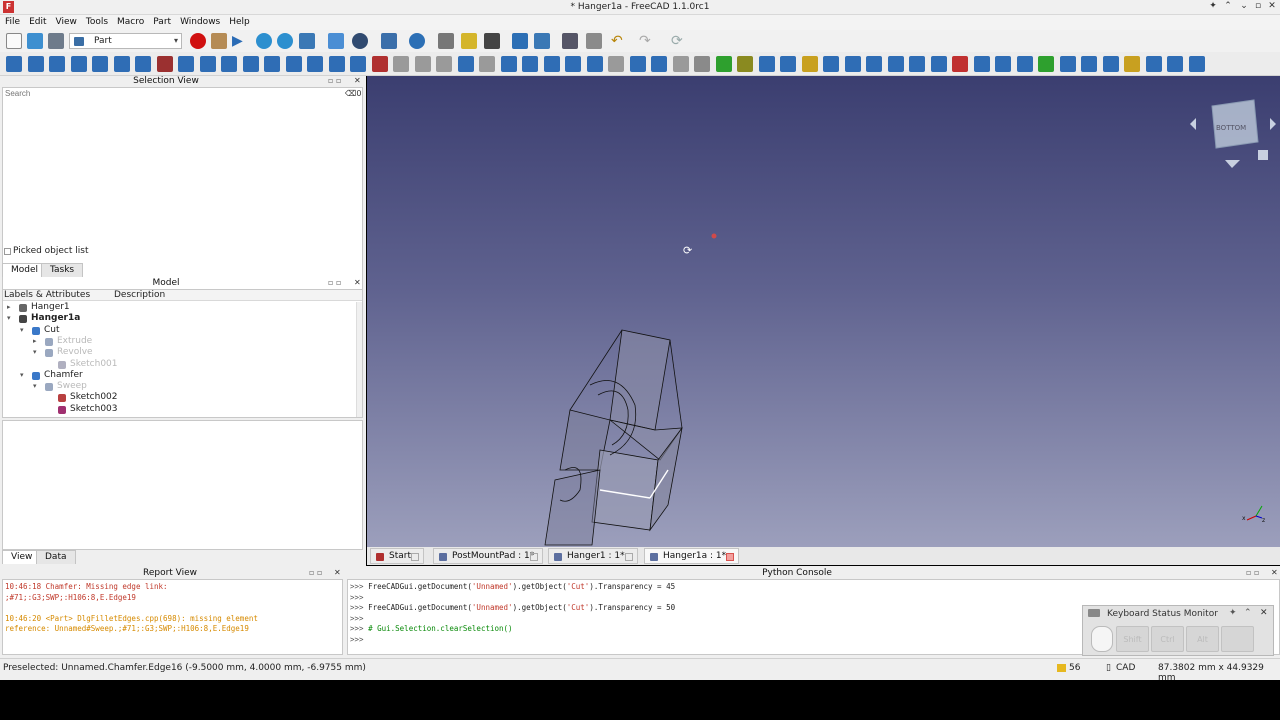  Describe the element at coordinates (1061, 668) in the screenshot. I see `notification-icon` at that location.